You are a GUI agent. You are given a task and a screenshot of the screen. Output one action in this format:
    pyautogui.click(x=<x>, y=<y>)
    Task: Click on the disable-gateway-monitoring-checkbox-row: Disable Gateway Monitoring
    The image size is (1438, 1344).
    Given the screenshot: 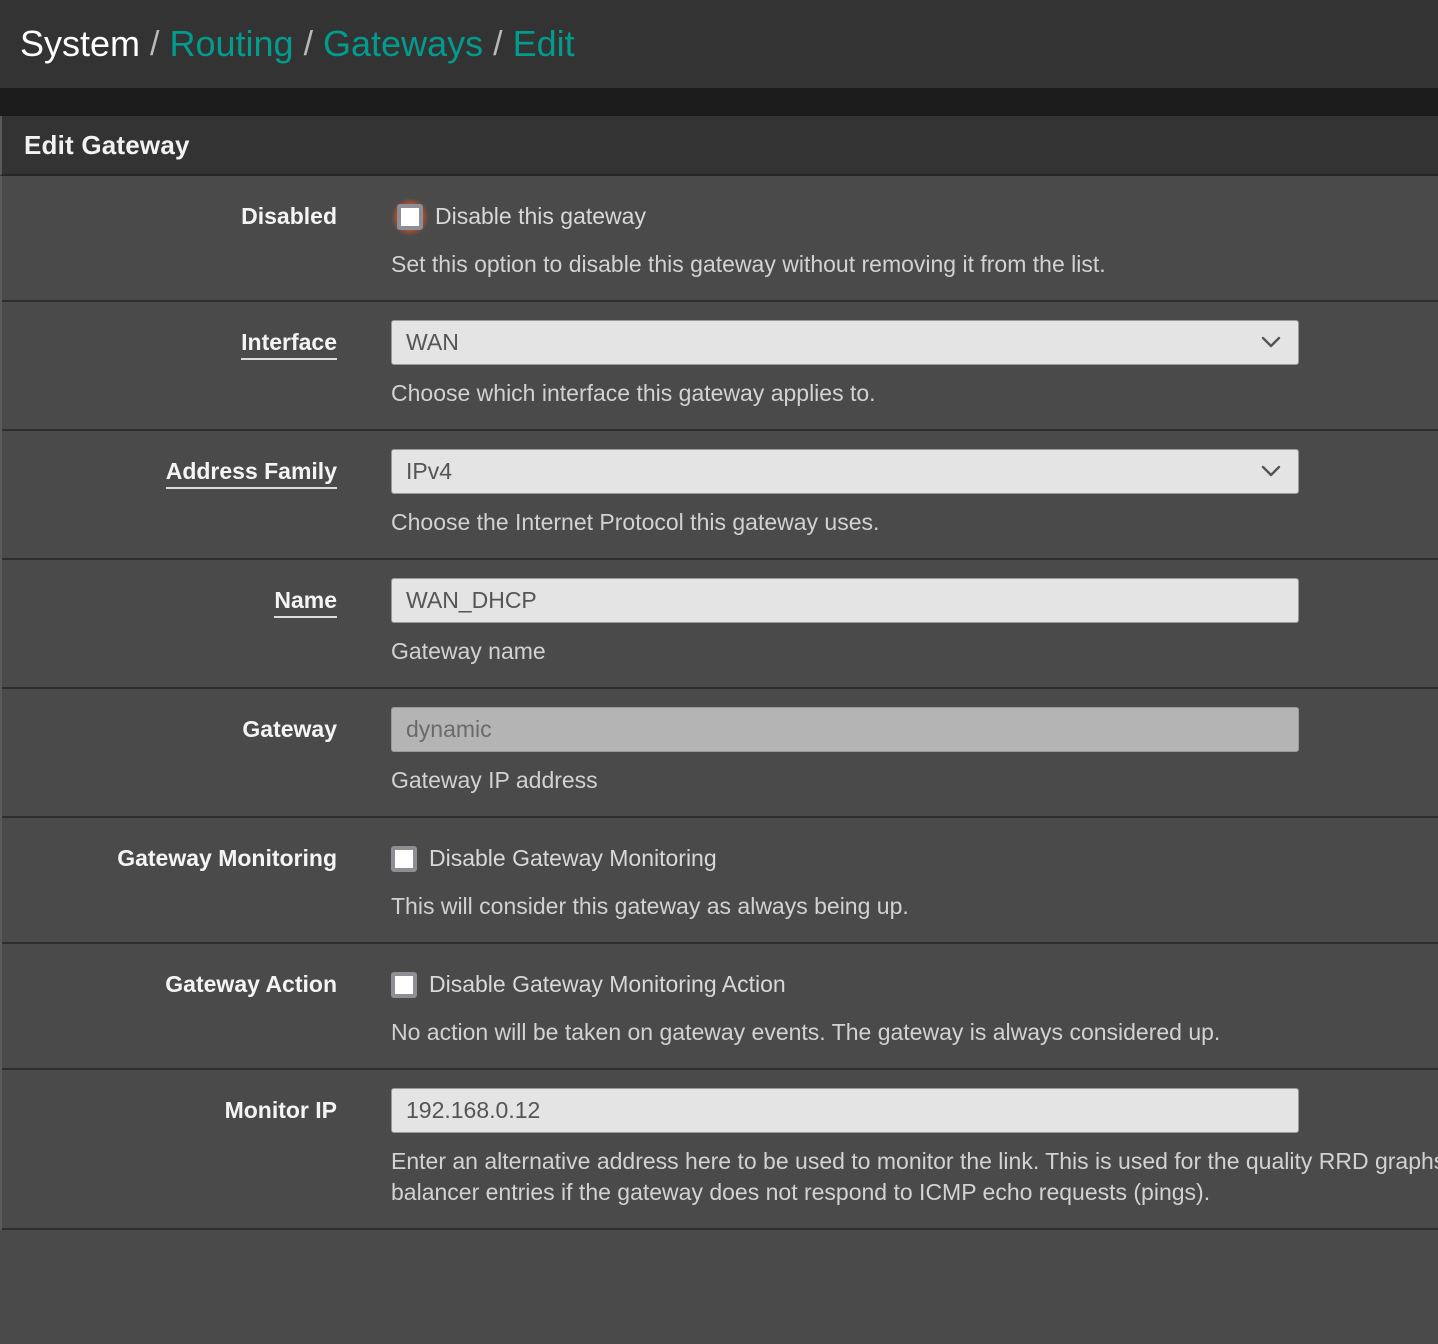 What is the action you would take?
    pyautogui.click(x=914, y=858)
    